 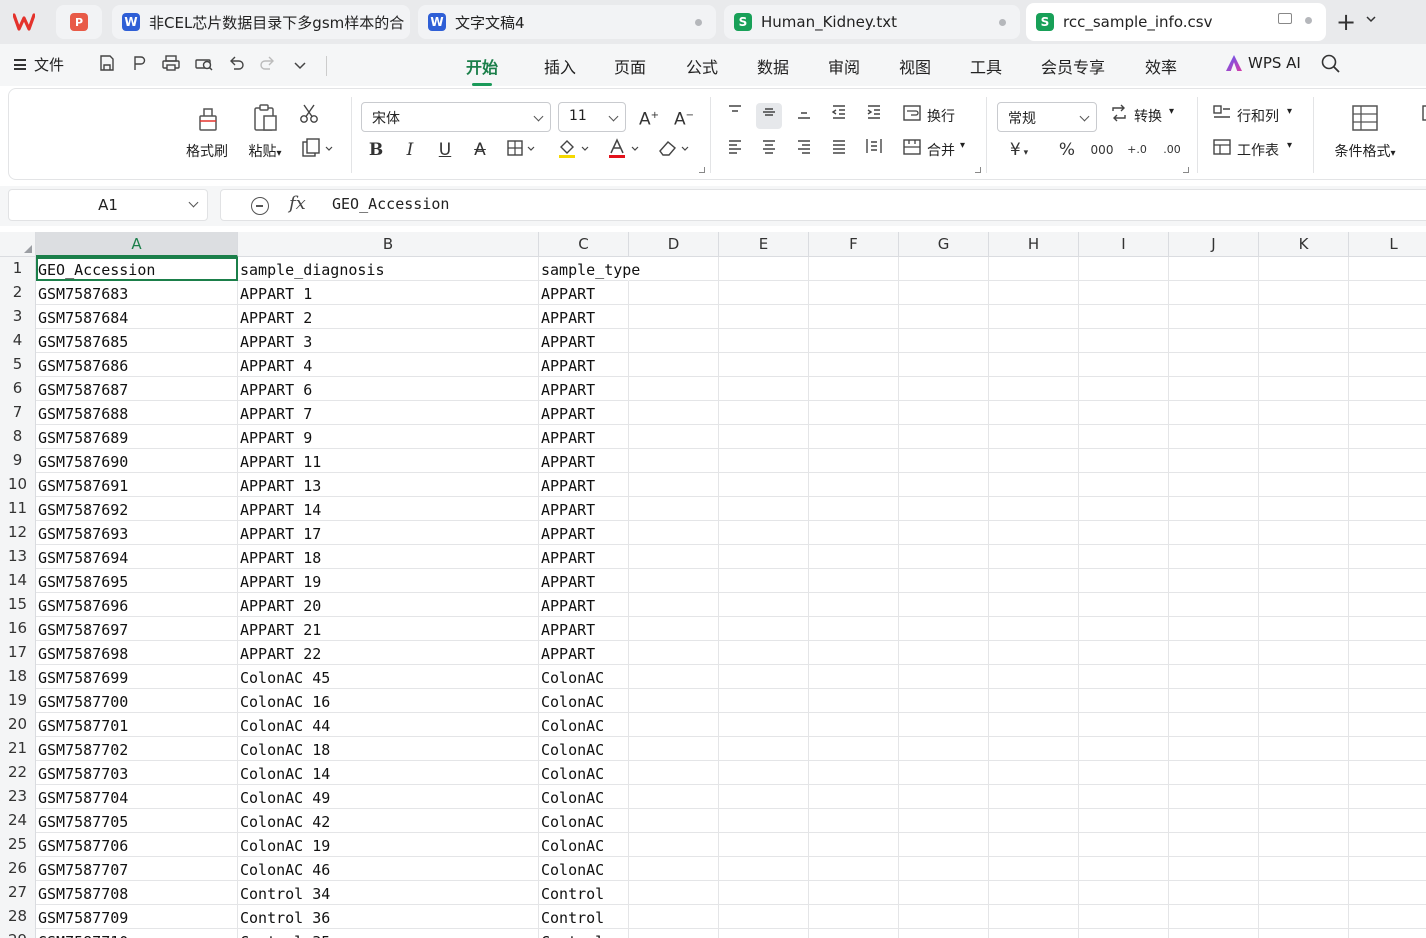 What do you see at coordinates (137, 701) in the screenshot?
I see `cell-a19: GSM7587700` at bounding box center [137, 701].